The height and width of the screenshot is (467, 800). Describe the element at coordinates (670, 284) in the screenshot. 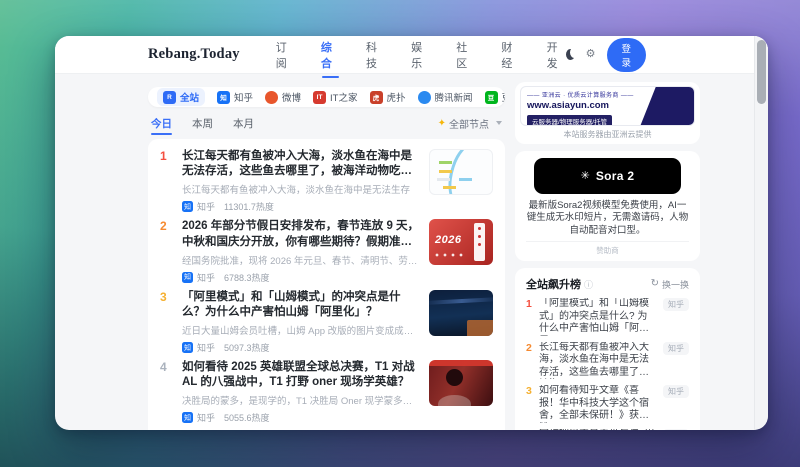

I see `refresh-button: ↻ 换一换` at that location.